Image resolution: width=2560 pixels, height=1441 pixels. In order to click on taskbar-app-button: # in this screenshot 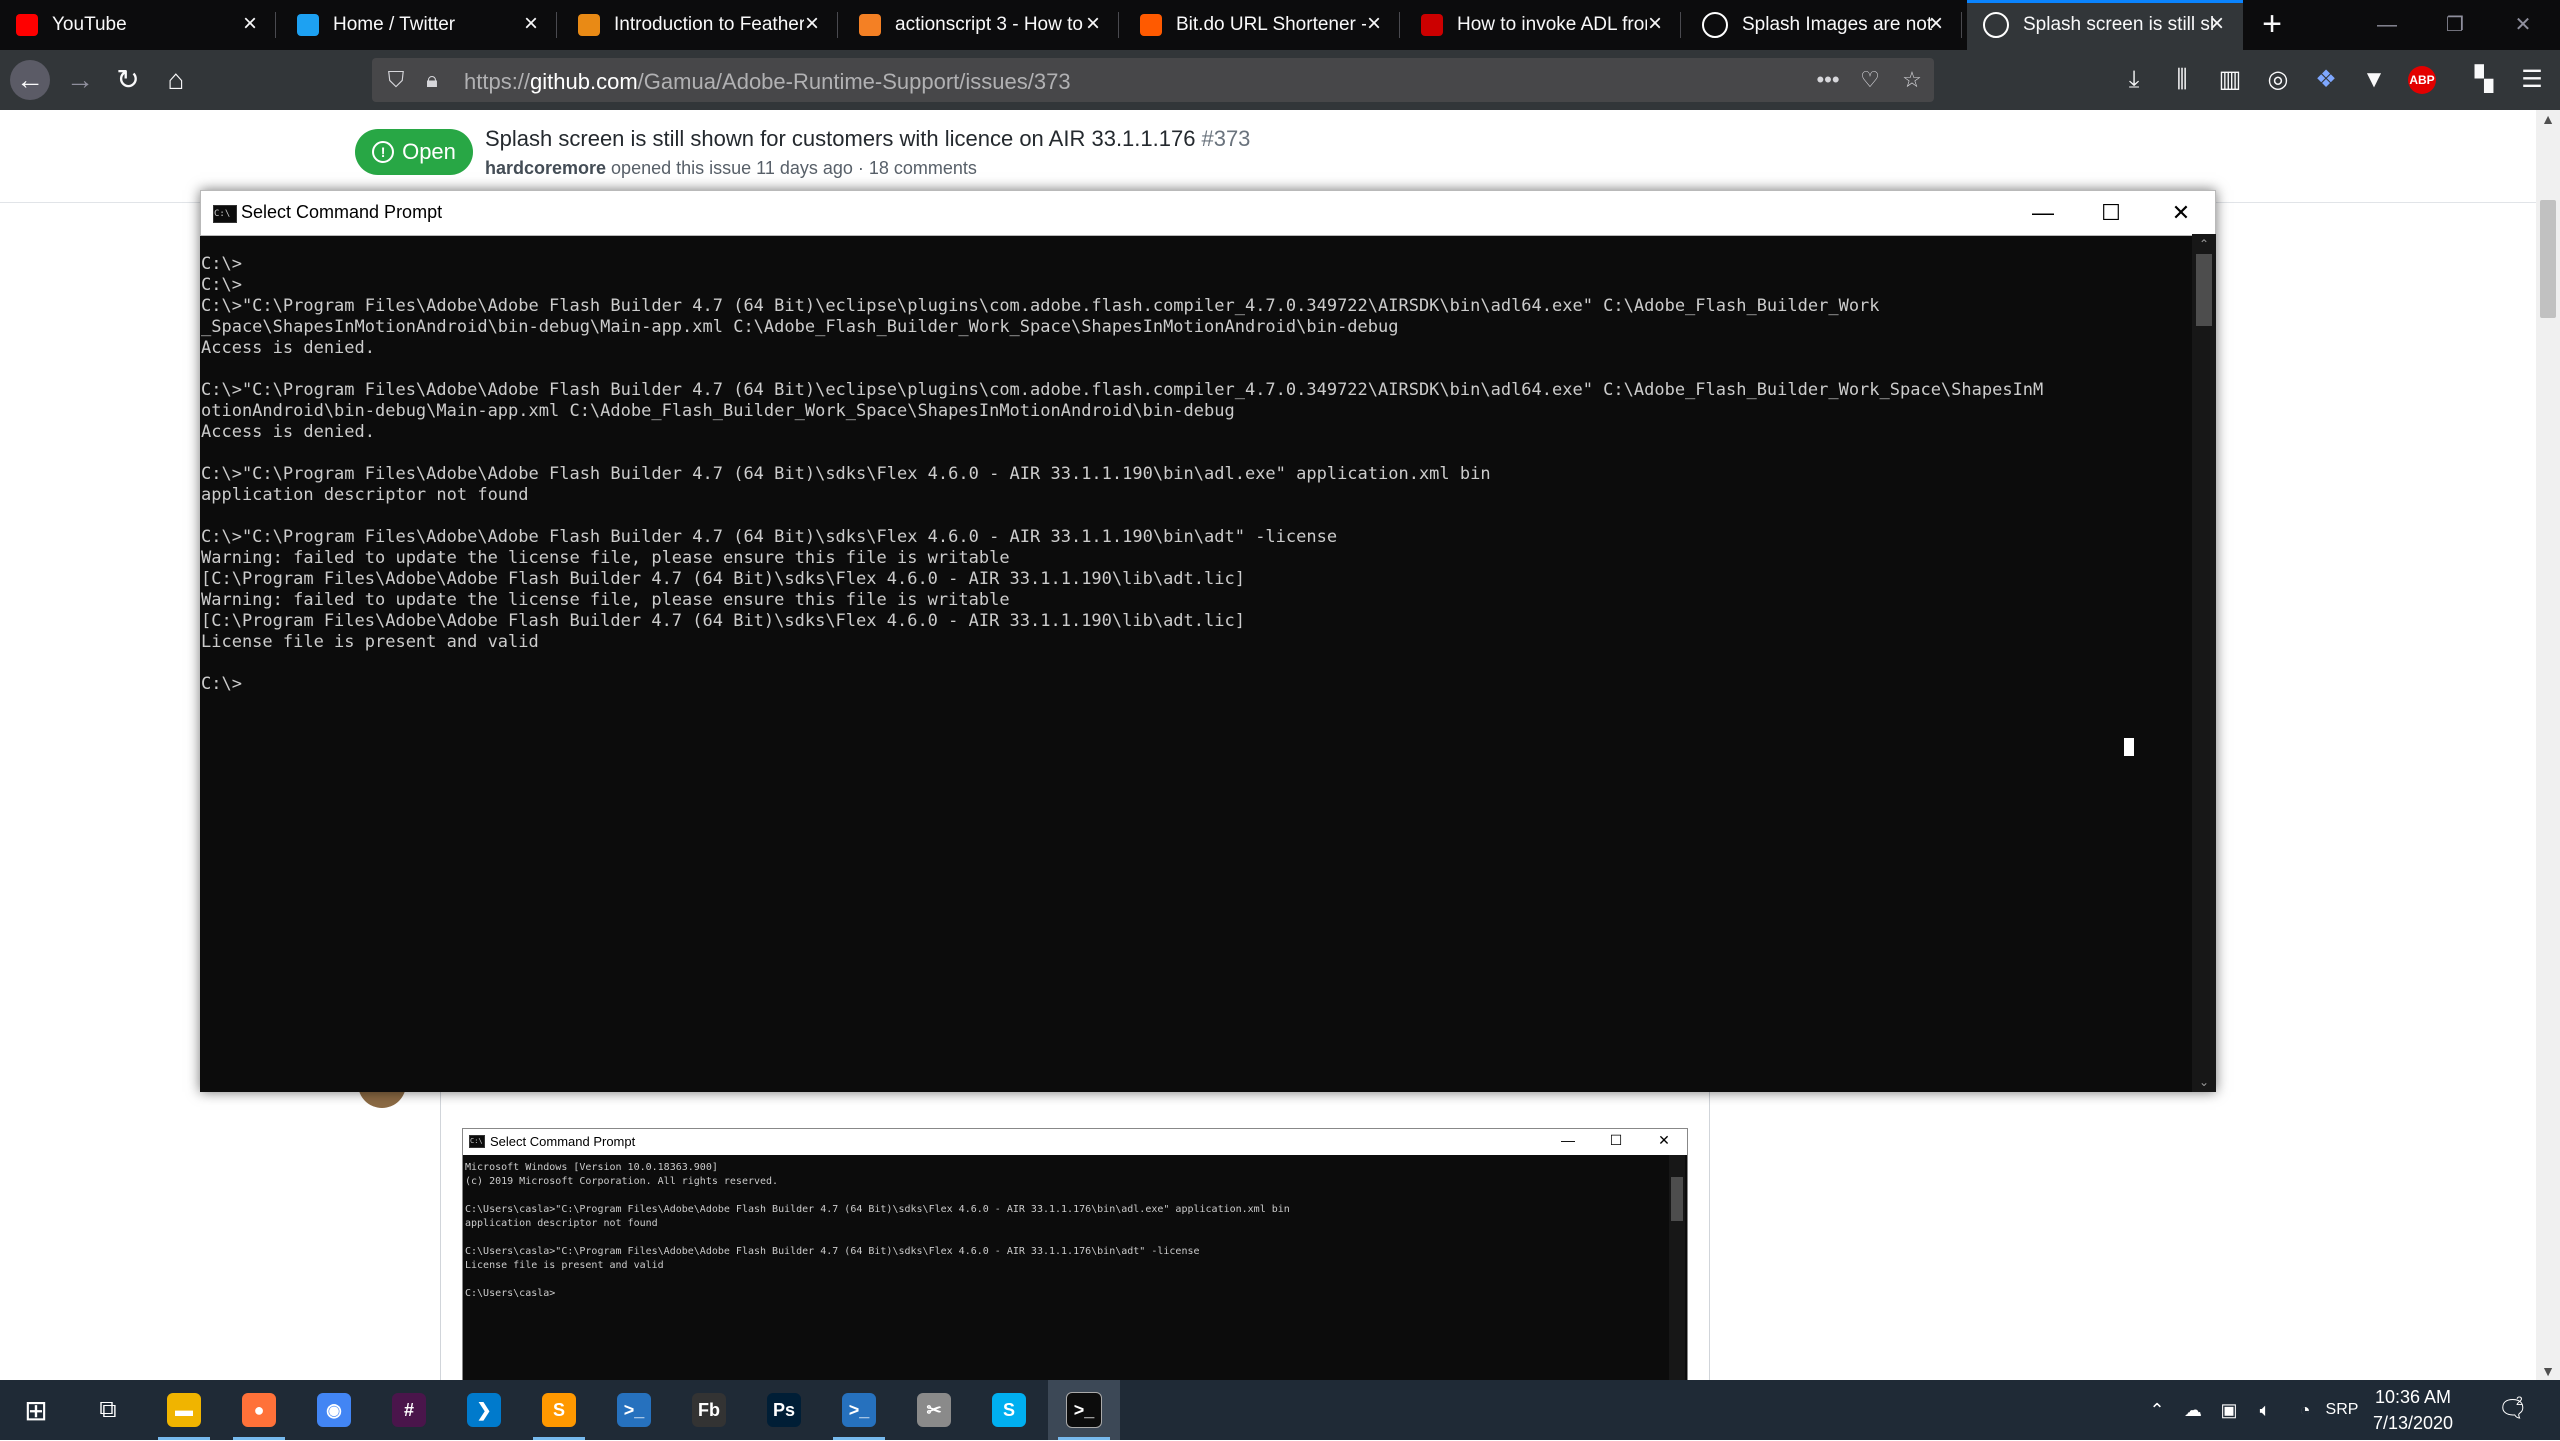, I will do `click(409, 1410)`.